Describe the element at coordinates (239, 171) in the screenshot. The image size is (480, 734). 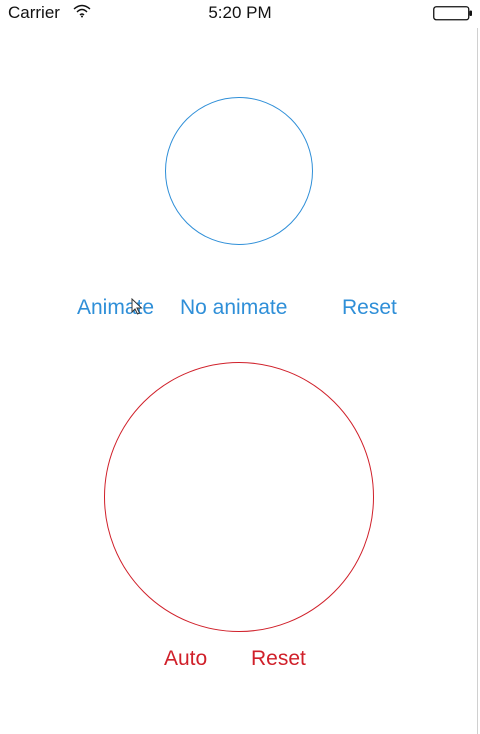
I see `blue-circle-view` at that location.